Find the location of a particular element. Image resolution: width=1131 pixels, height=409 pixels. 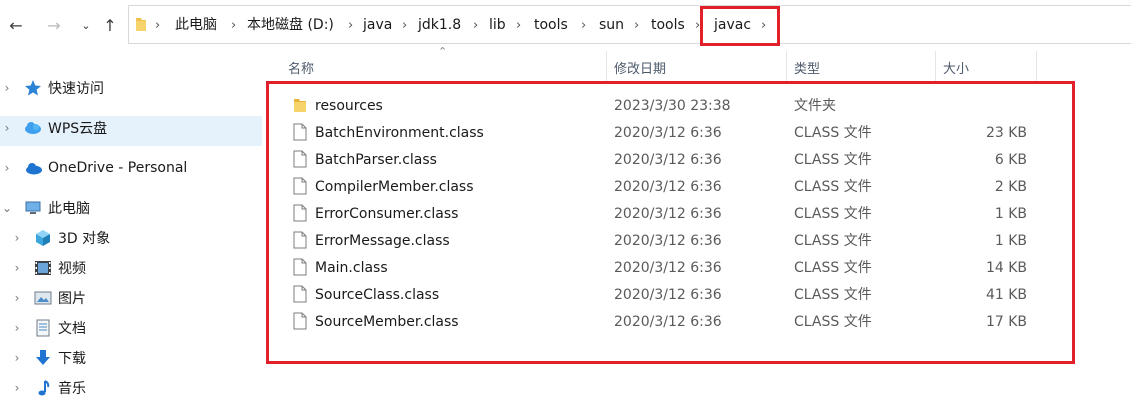

sidebar-item-wps-cloud: › WPS云盘 is located at coordinates (131, 128).